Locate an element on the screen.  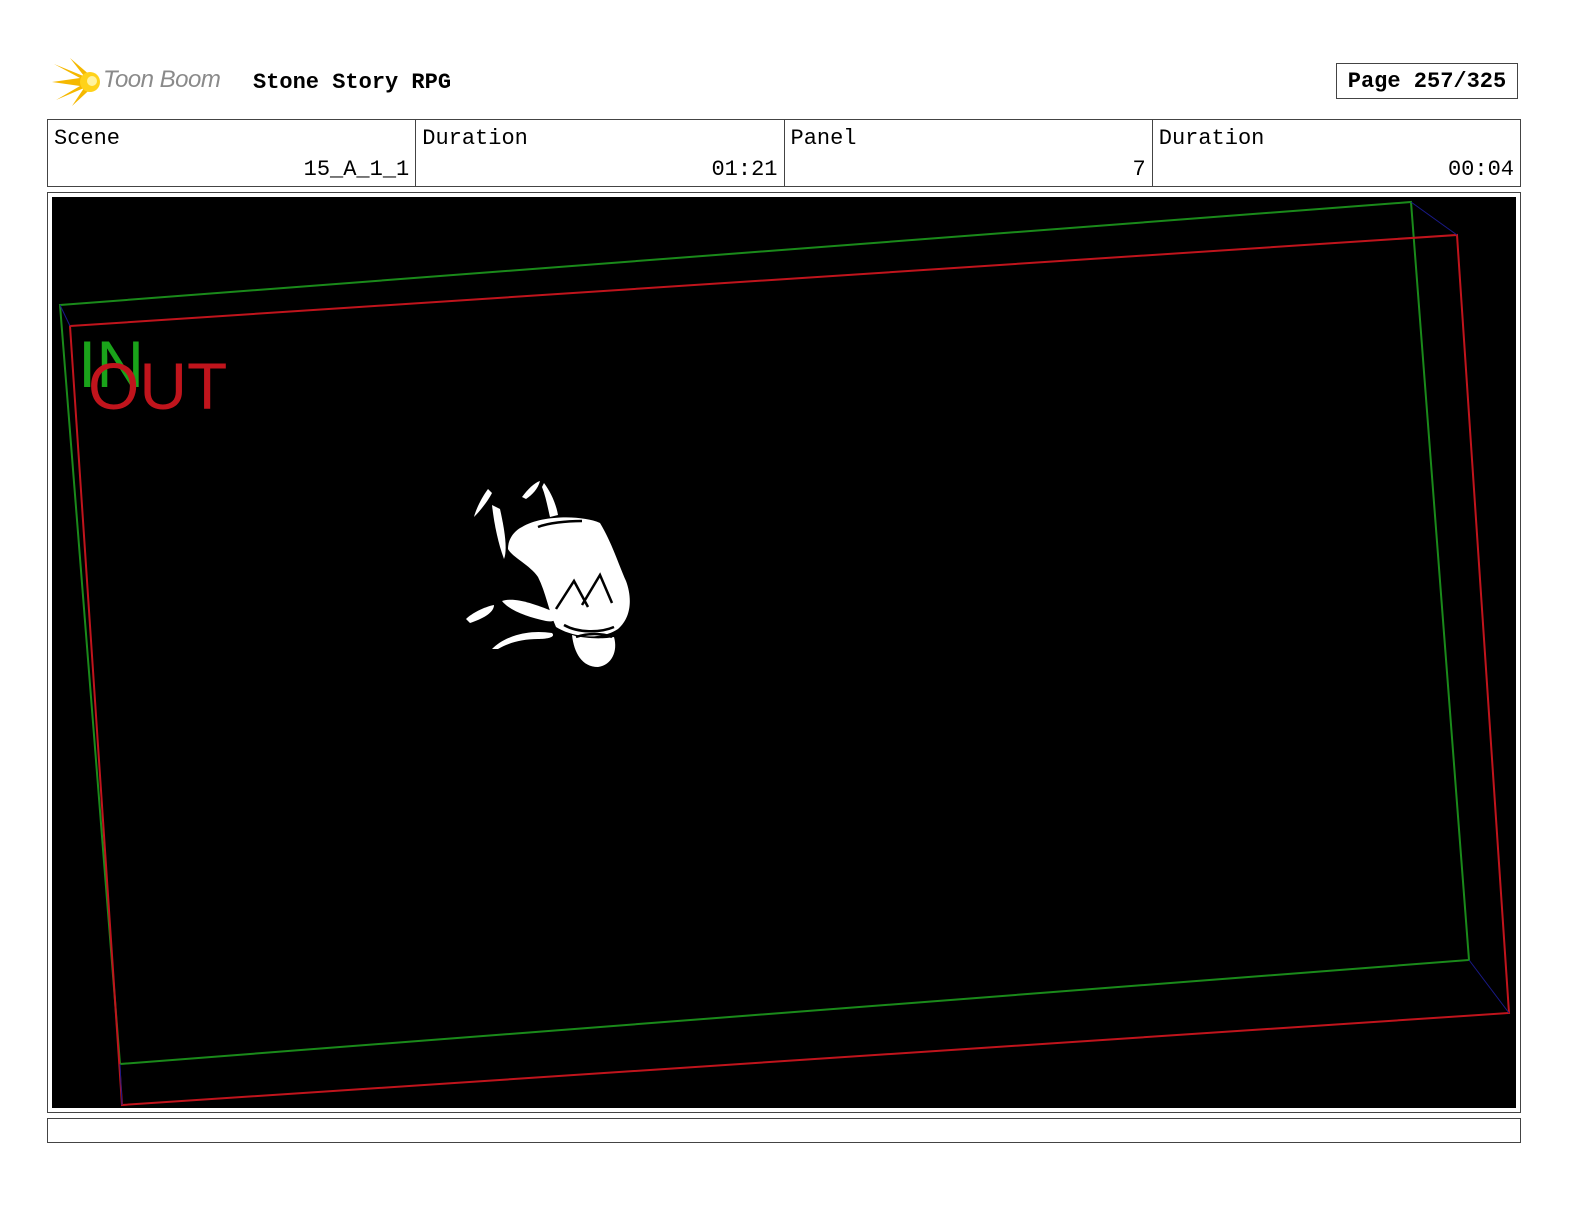
scene-cell: Scene 15_A_1_1 is located at coordinates (232, 153).